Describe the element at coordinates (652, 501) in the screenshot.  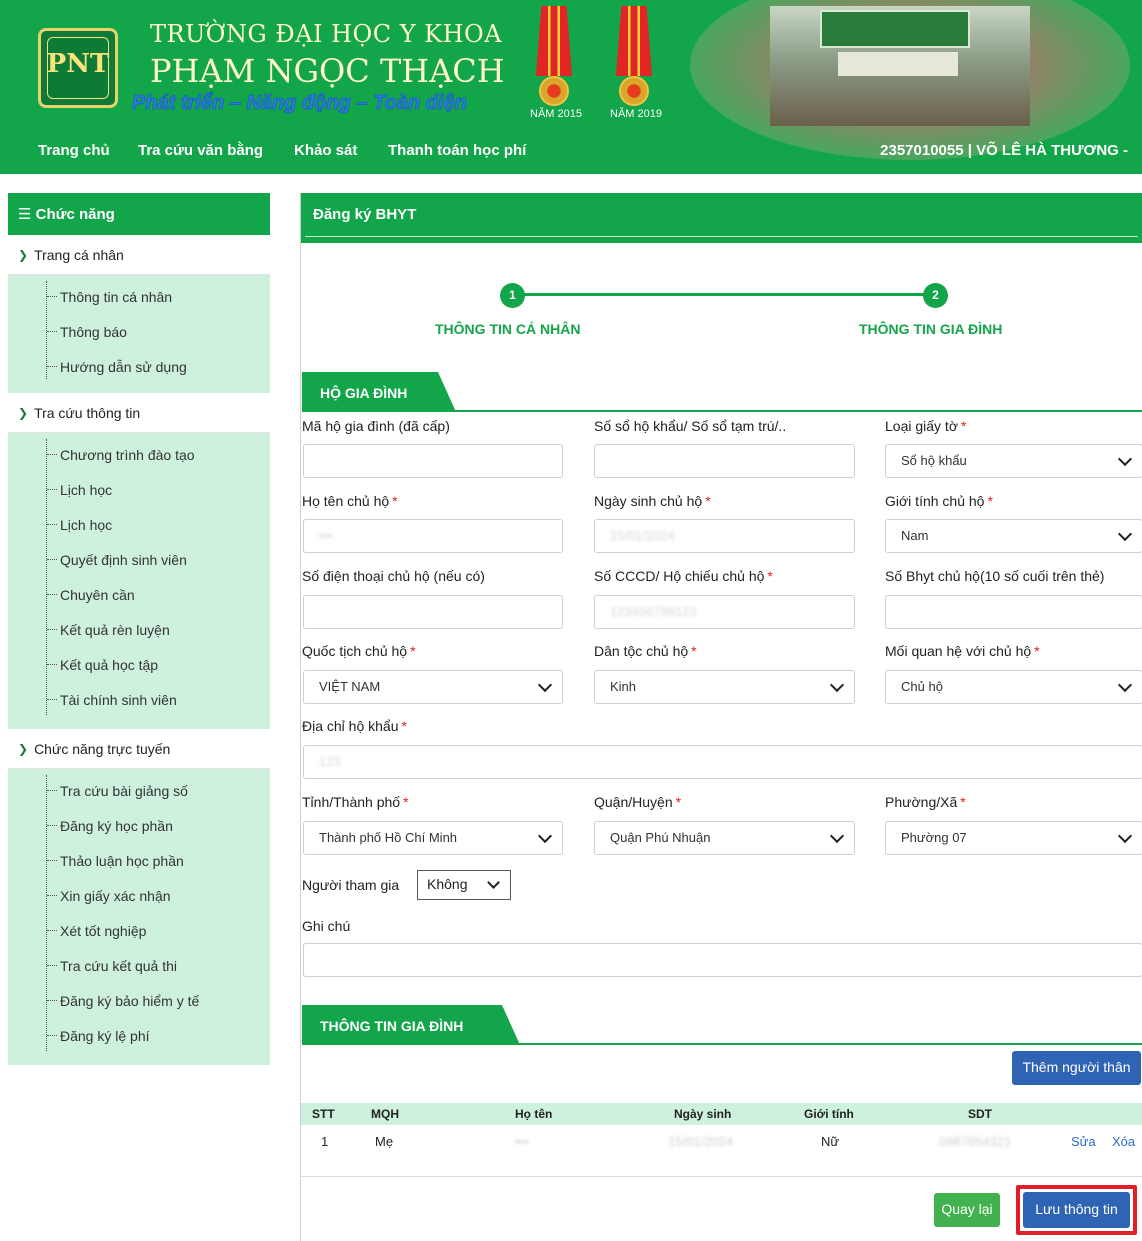
I see `head-dob-label: Ngày sinh chủ hộ *` at that location.